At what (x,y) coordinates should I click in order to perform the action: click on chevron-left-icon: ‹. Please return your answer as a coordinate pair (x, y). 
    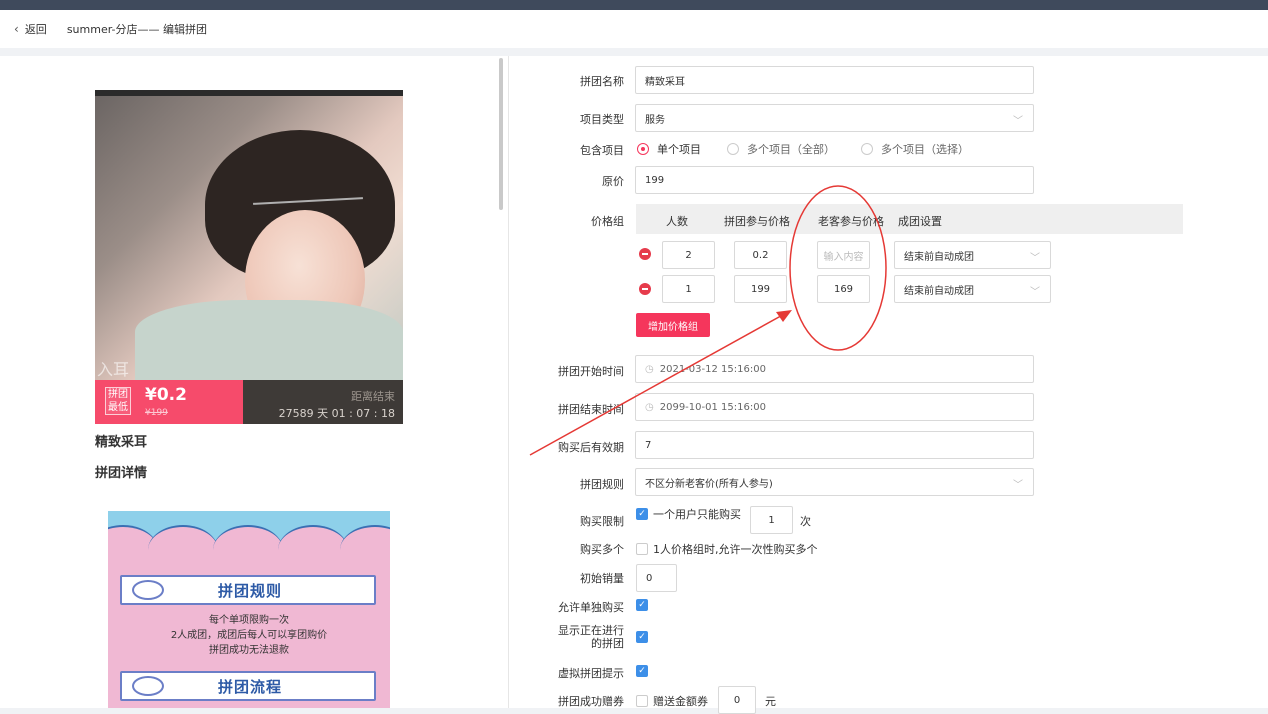
    Looking at the image, I should click on (16, 29).